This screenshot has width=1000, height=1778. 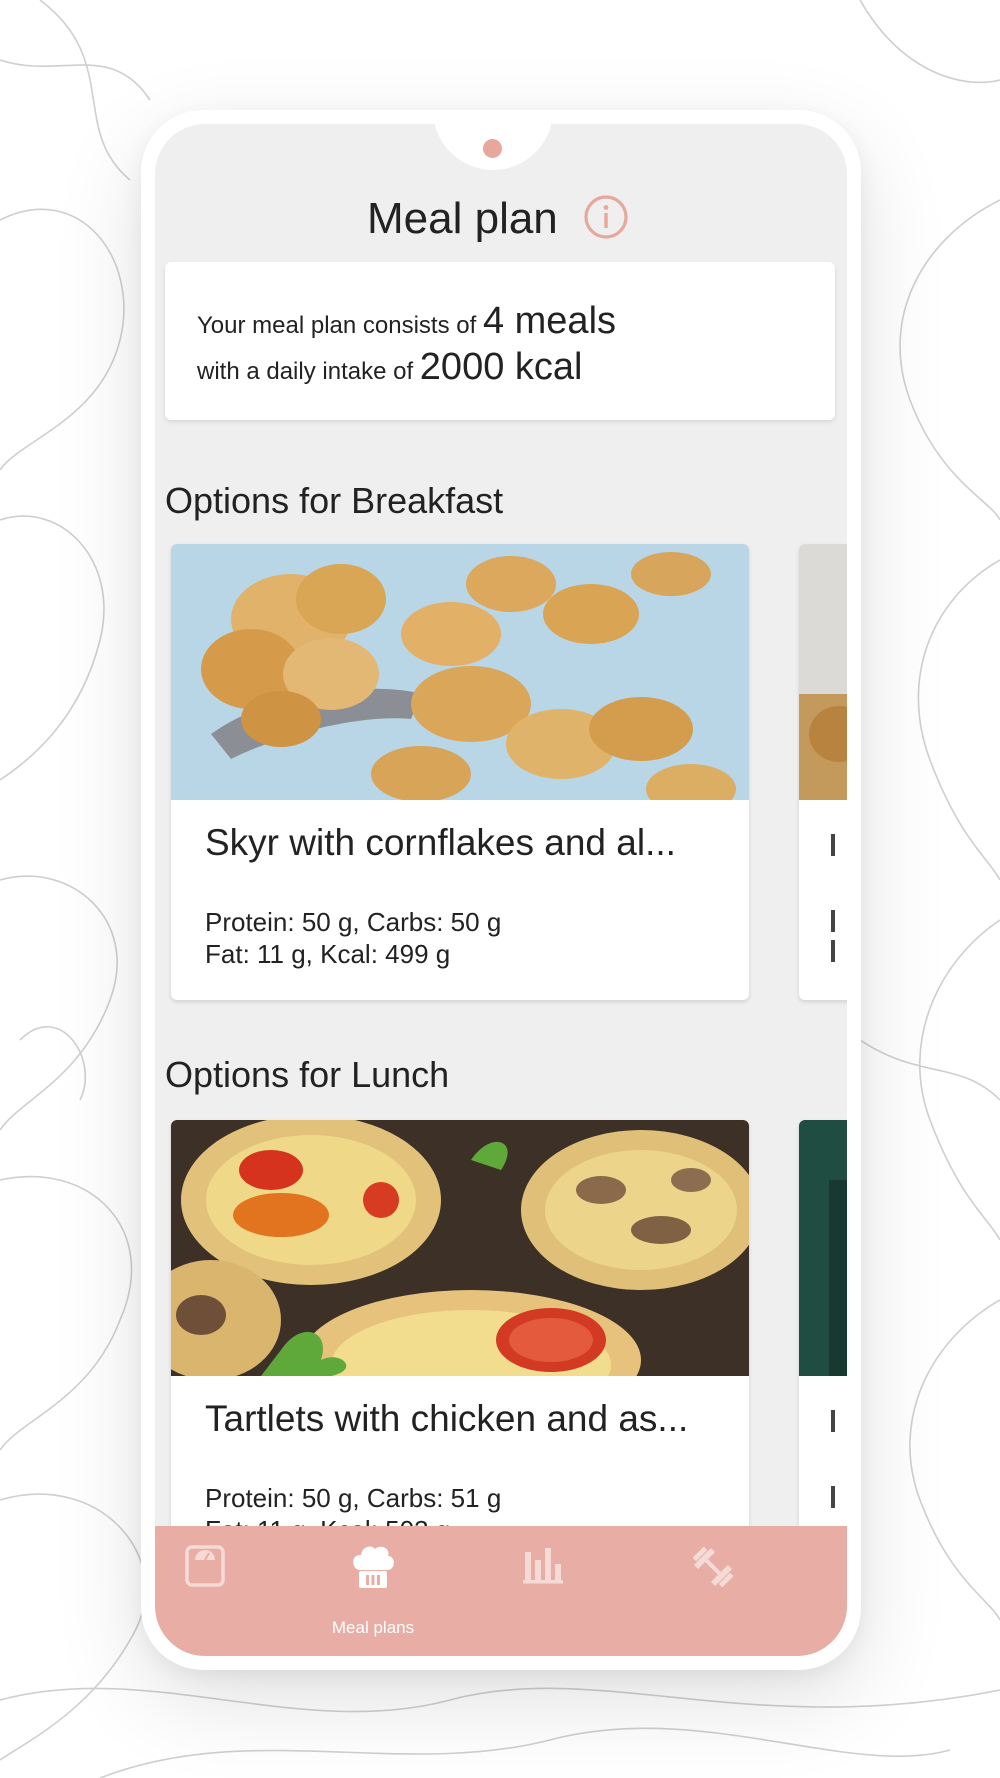 I want to click on scale-icon, so click(x=205, y=1566).